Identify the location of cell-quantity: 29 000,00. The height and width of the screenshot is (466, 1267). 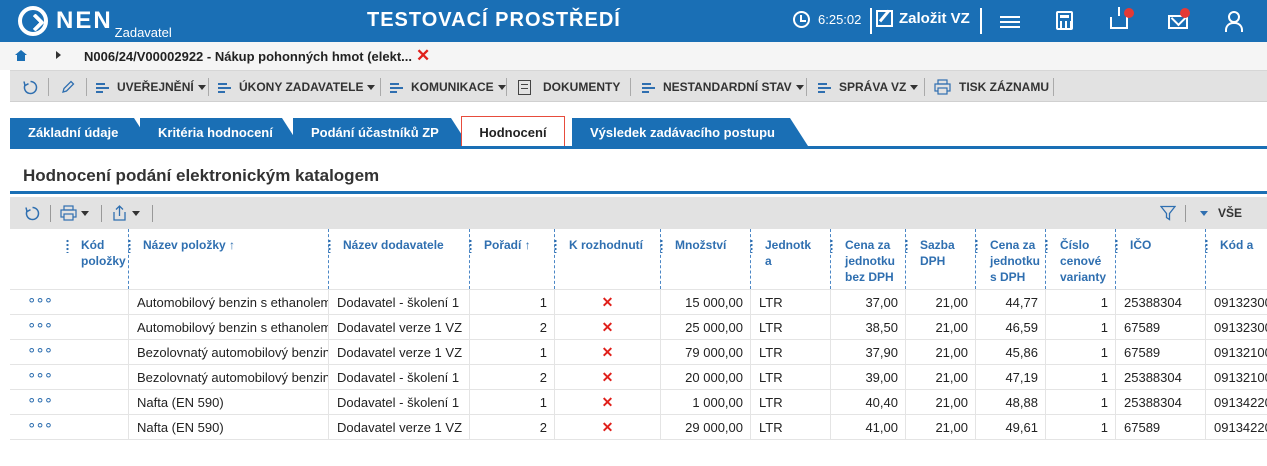
(705, 427).